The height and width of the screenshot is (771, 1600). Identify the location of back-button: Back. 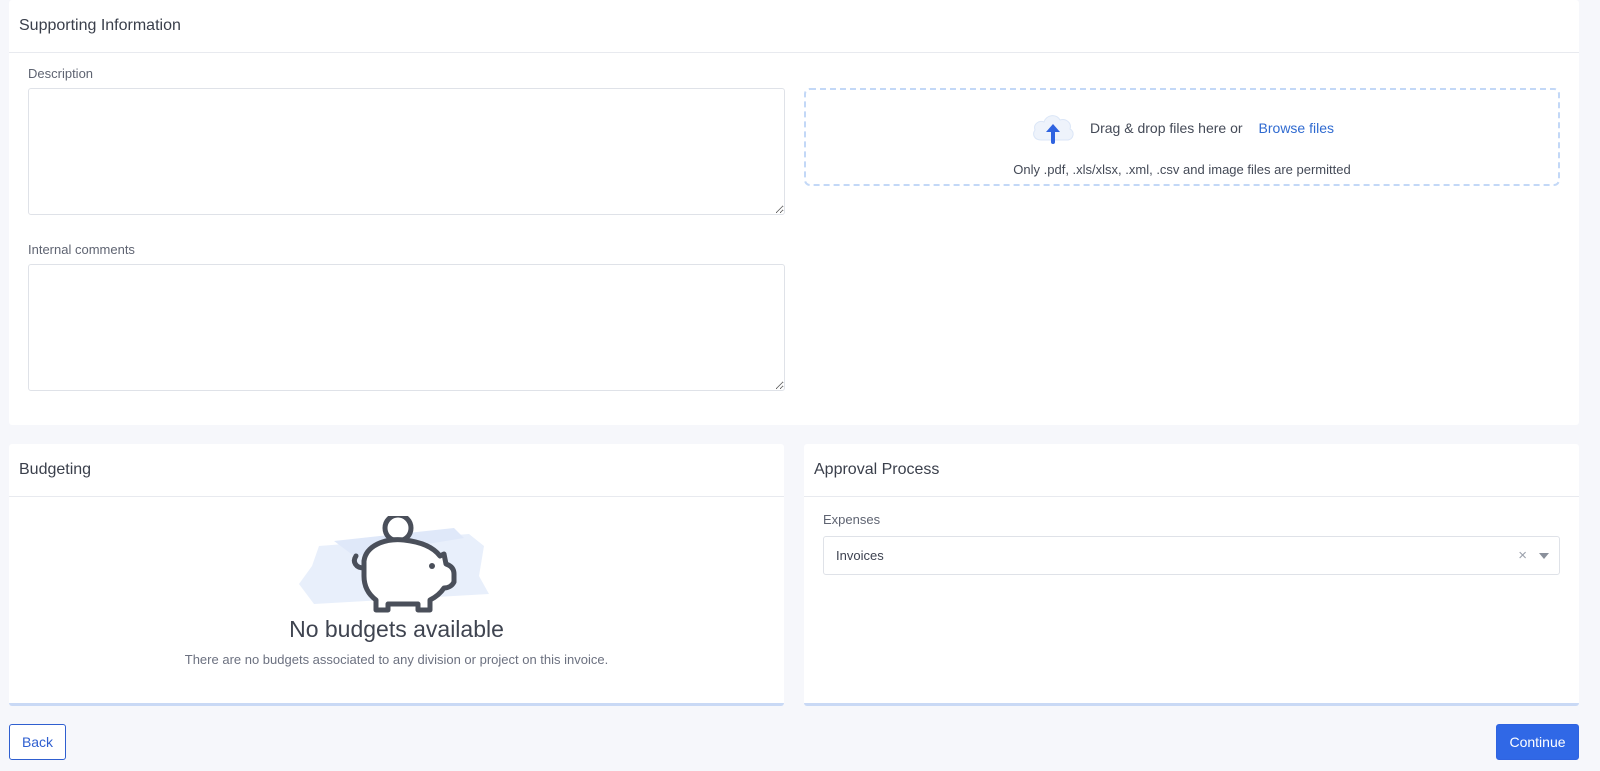
(37, 742).